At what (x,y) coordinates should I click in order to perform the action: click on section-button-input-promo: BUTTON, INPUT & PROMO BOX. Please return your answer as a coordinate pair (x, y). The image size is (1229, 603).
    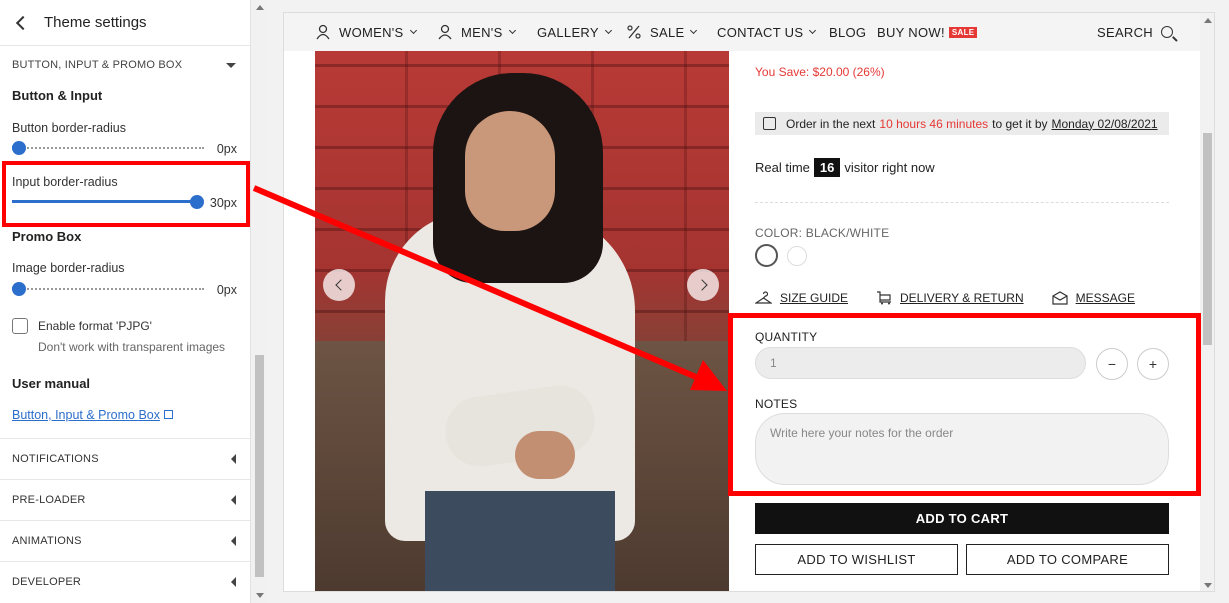
    Looking at the image, I should click on (125, 65).